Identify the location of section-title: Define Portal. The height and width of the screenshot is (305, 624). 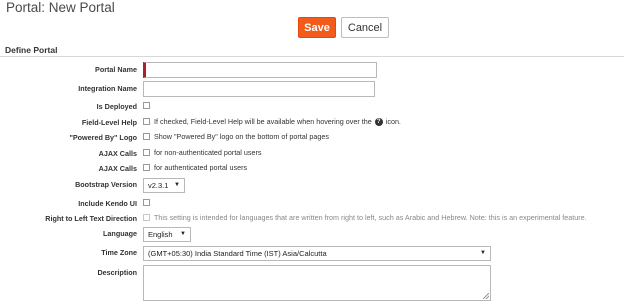
(31, 50).